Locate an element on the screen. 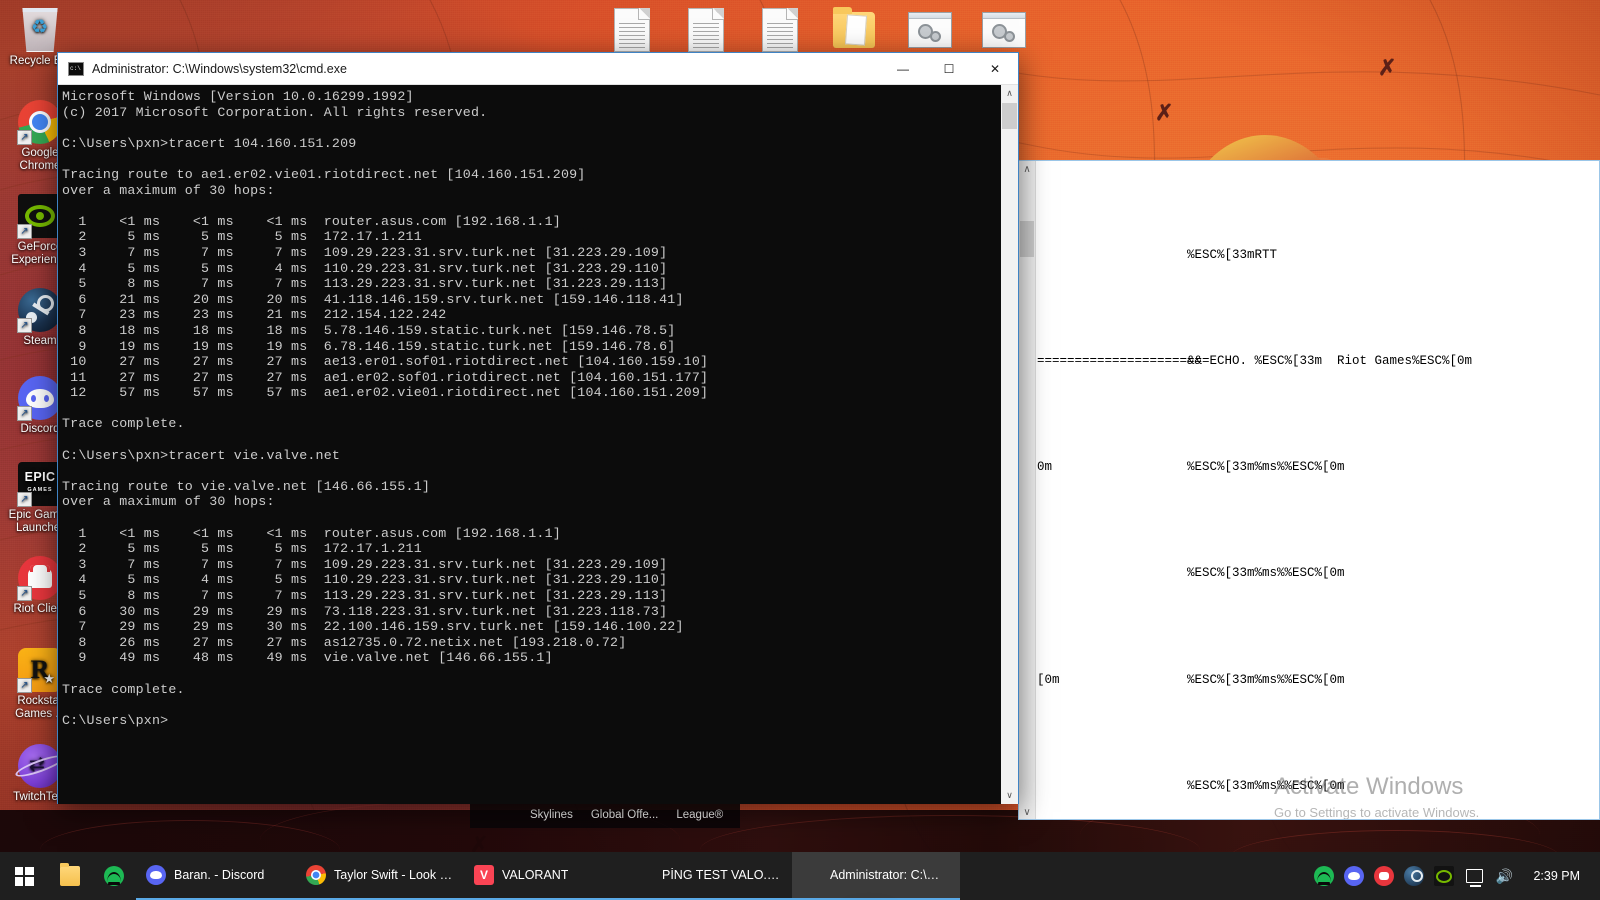 This screenshot has height=900, width=1600. volume-icon: 🔊 is located at coordinates (1504, 876).